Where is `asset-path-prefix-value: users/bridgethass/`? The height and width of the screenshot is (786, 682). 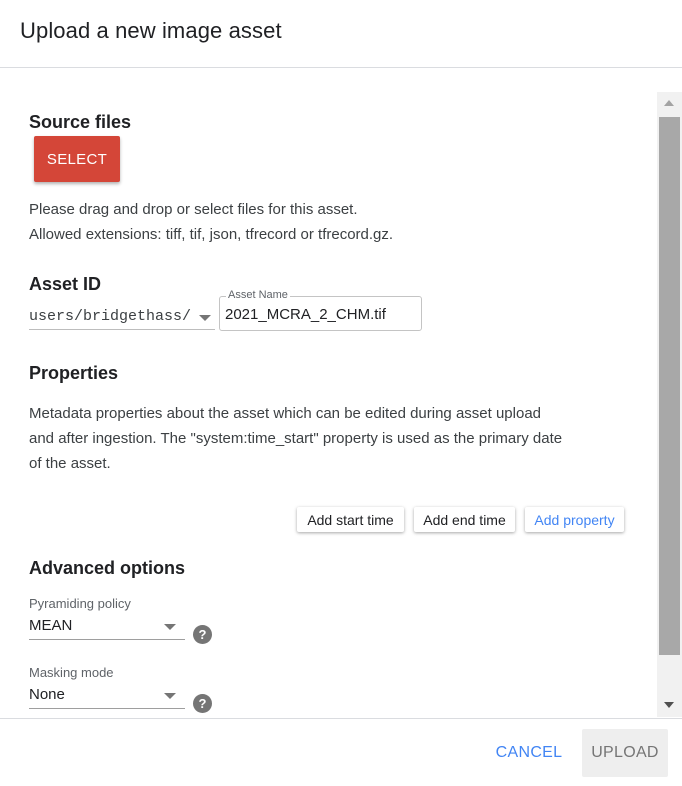
asset-path-prefix-value: users/bridgethass/ is located at coordinates (110, 316).